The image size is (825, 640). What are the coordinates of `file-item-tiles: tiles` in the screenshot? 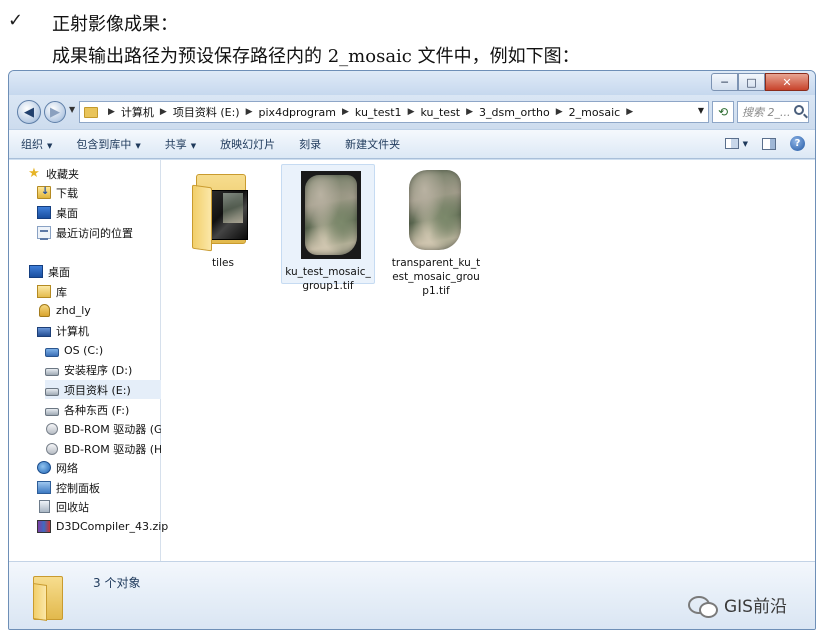 It's located at (223, 217).